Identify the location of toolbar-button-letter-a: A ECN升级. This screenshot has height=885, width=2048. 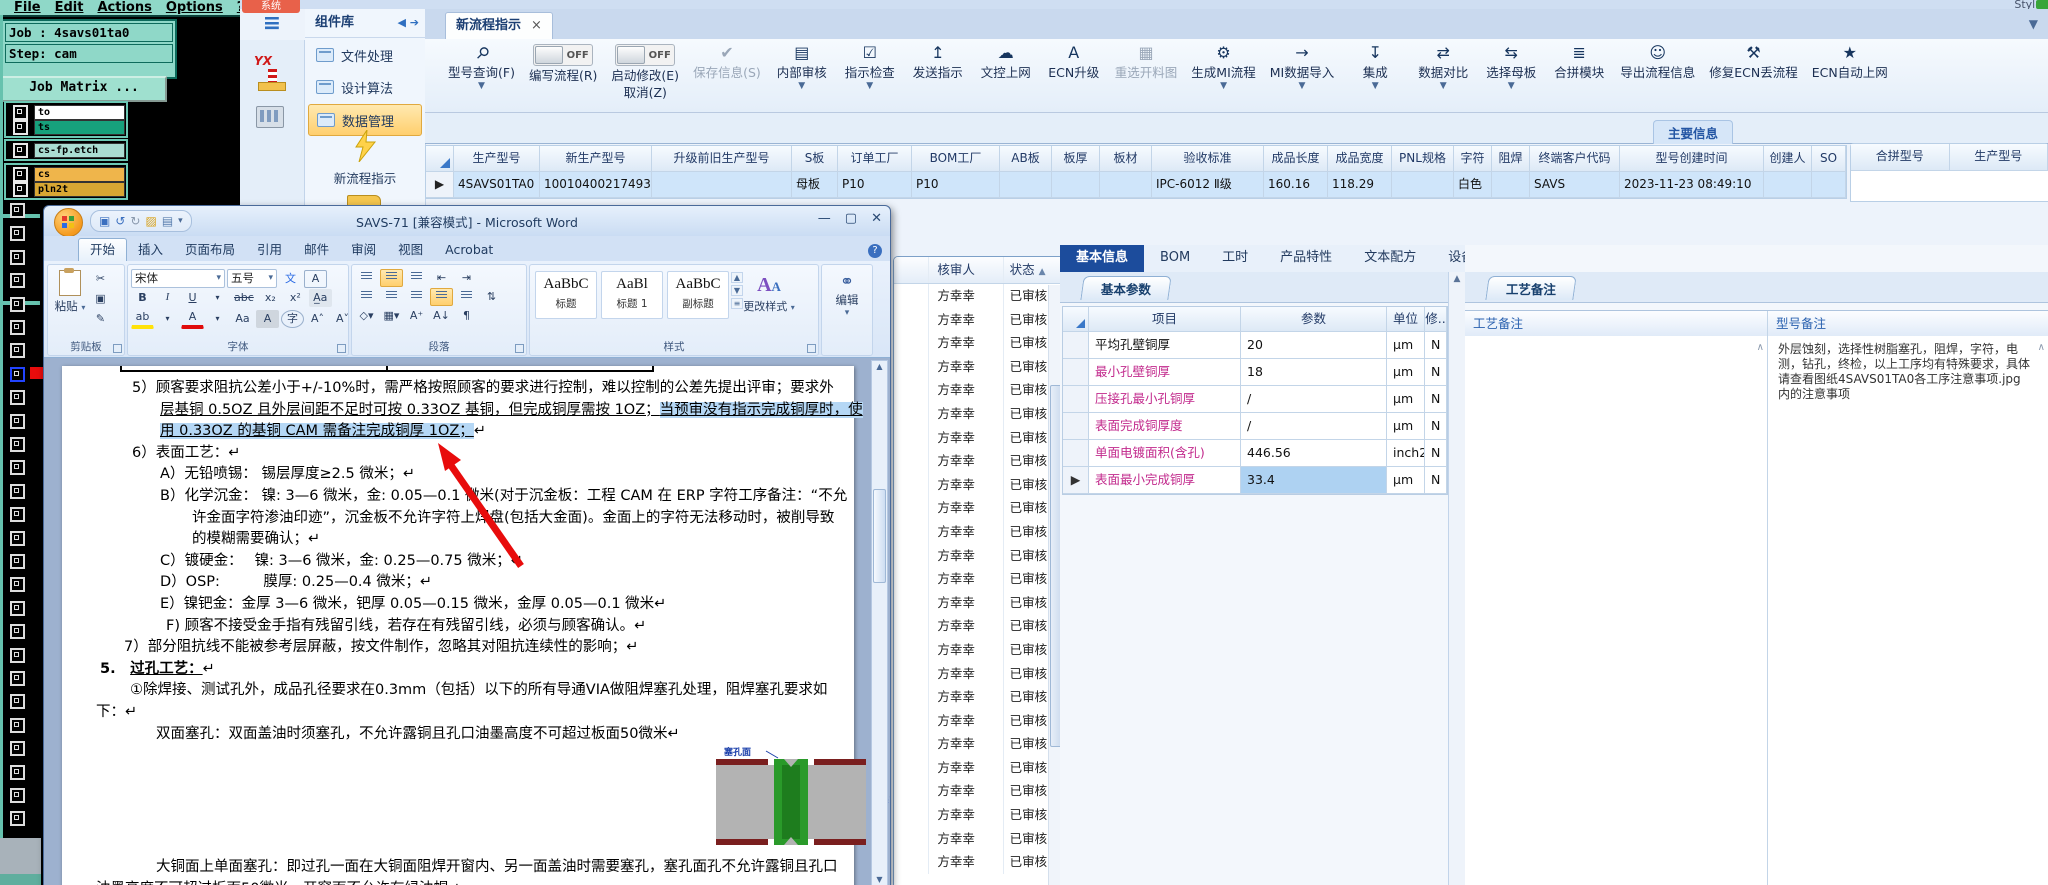
(1074, 62).